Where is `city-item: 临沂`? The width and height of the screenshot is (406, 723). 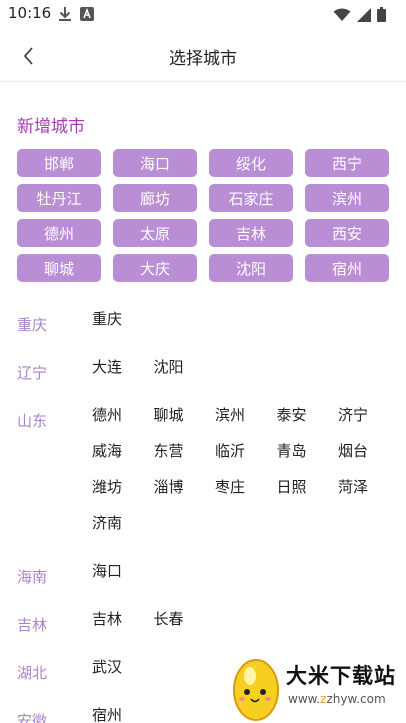
city-item: 临沂 is located at coordinates (246, 450).